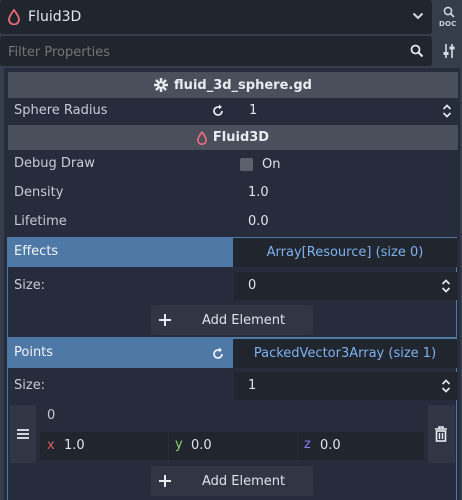 The width and height of the screenshot is (462, 500). I want to click on points-add-element-button: Add Element, so click(232, 481).